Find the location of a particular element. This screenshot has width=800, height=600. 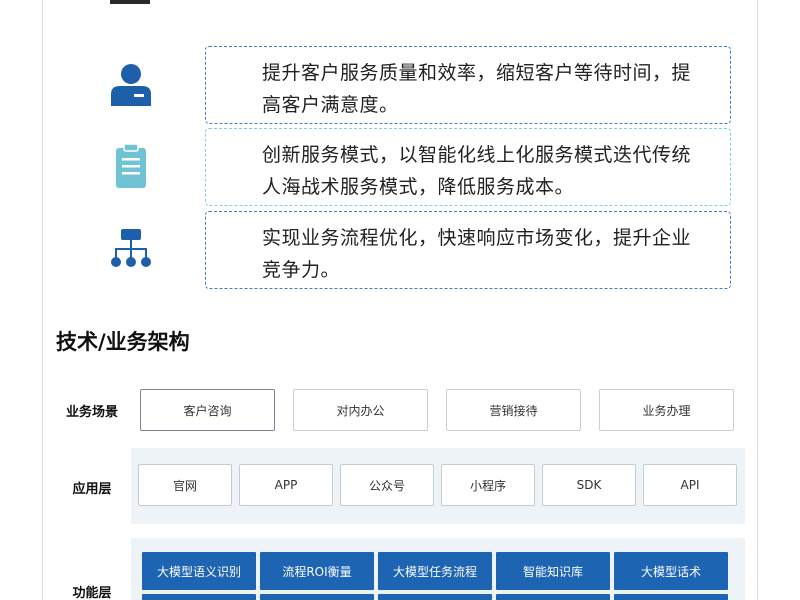

app-item-sdk: SDK is located at coordinates (589, 485).